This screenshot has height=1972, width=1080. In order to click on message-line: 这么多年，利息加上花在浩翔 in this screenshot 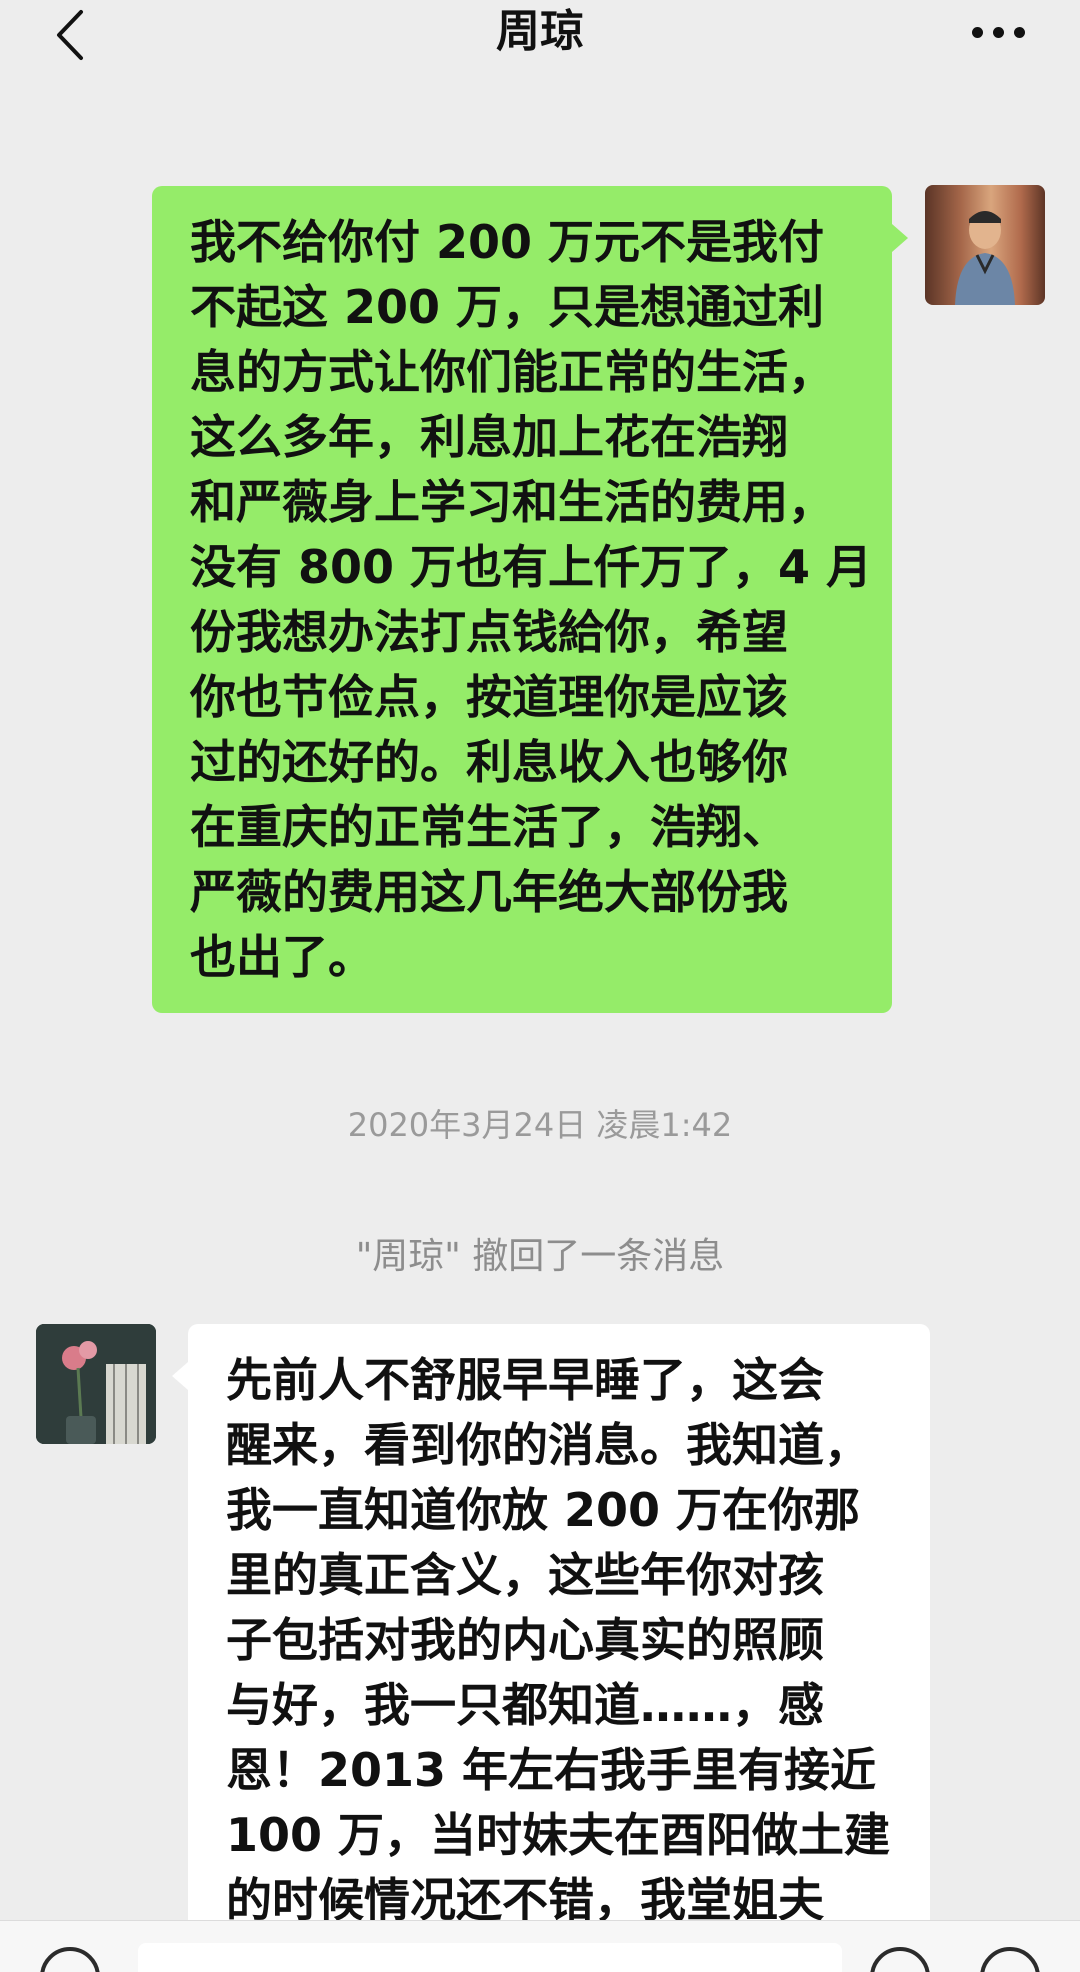, I will do `click(489, 437)`.